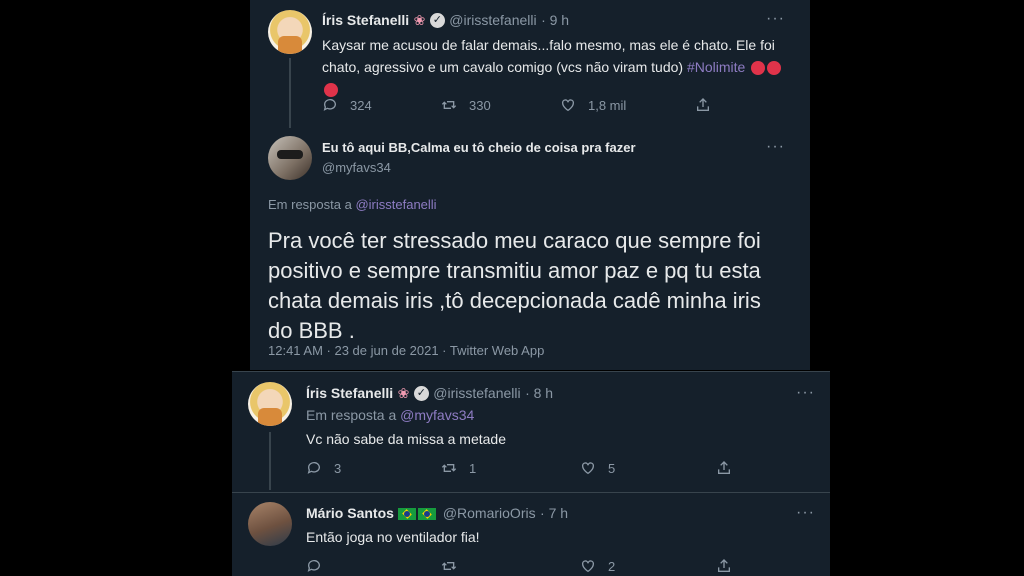  I want to click on reply-context: Em resposta a @irisstefanelli, so click(352, 204).